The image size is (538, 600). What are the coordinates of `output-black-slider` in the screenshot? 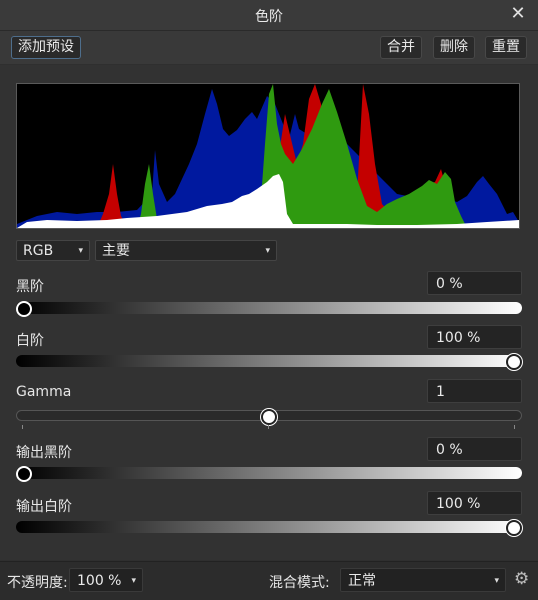 It's located at (269, 474).